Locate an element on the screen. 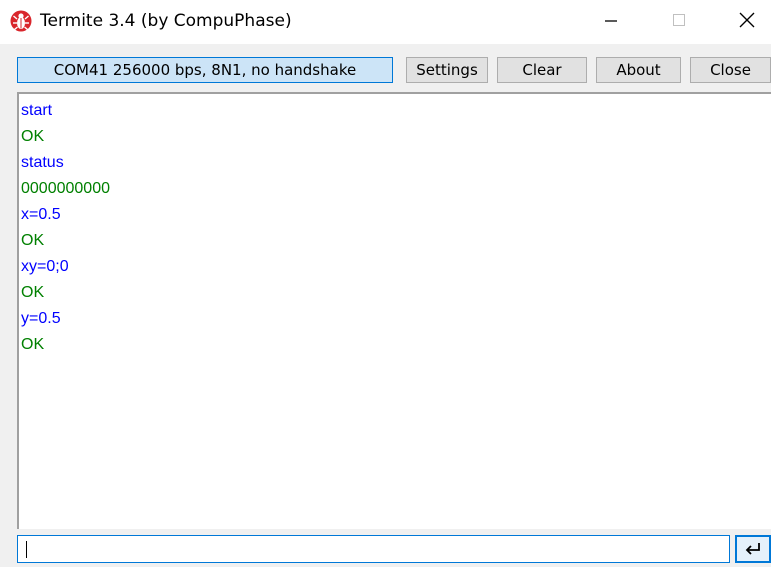  input-bar is located at coordinates (385, 548).